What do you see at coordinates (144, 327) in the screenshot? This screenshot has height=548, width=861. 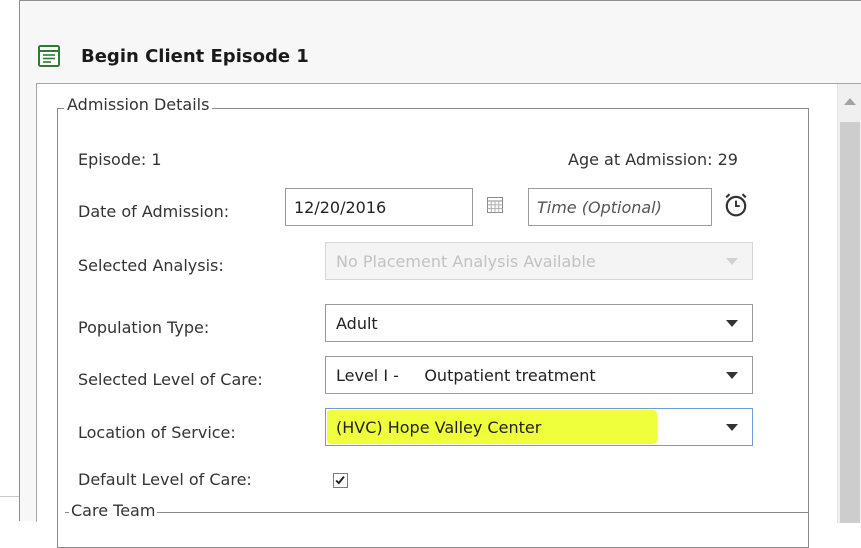 I see `population-type-label: Population Type:` at bounding box center [144, 327].